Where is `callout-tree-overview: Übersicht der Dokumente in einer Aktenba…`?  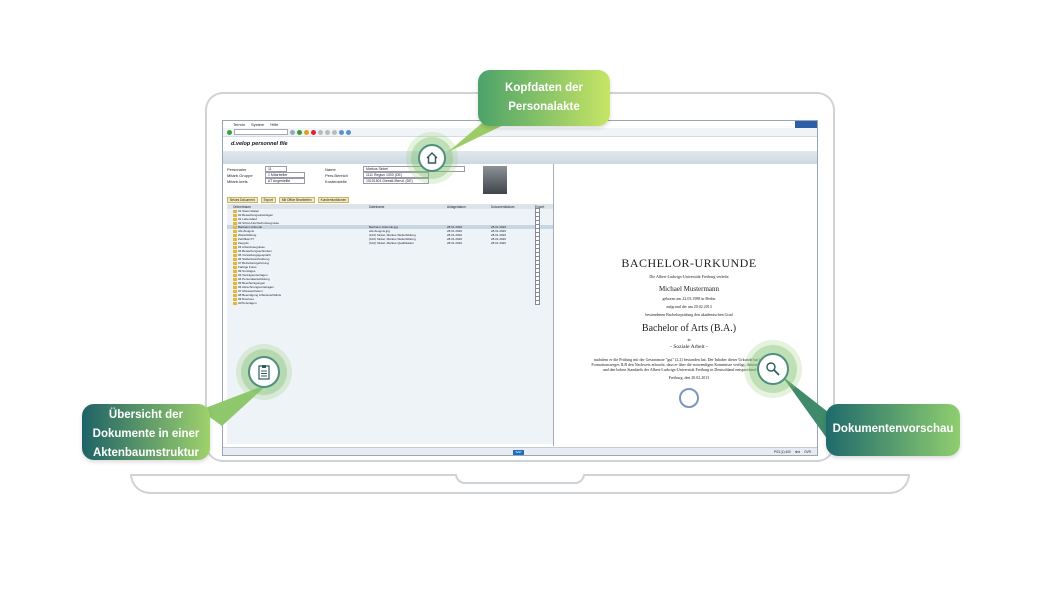 callout-tree-overview: Übersicht der Dokumente in einer Aktenba… is located at coordinates (146, 432).